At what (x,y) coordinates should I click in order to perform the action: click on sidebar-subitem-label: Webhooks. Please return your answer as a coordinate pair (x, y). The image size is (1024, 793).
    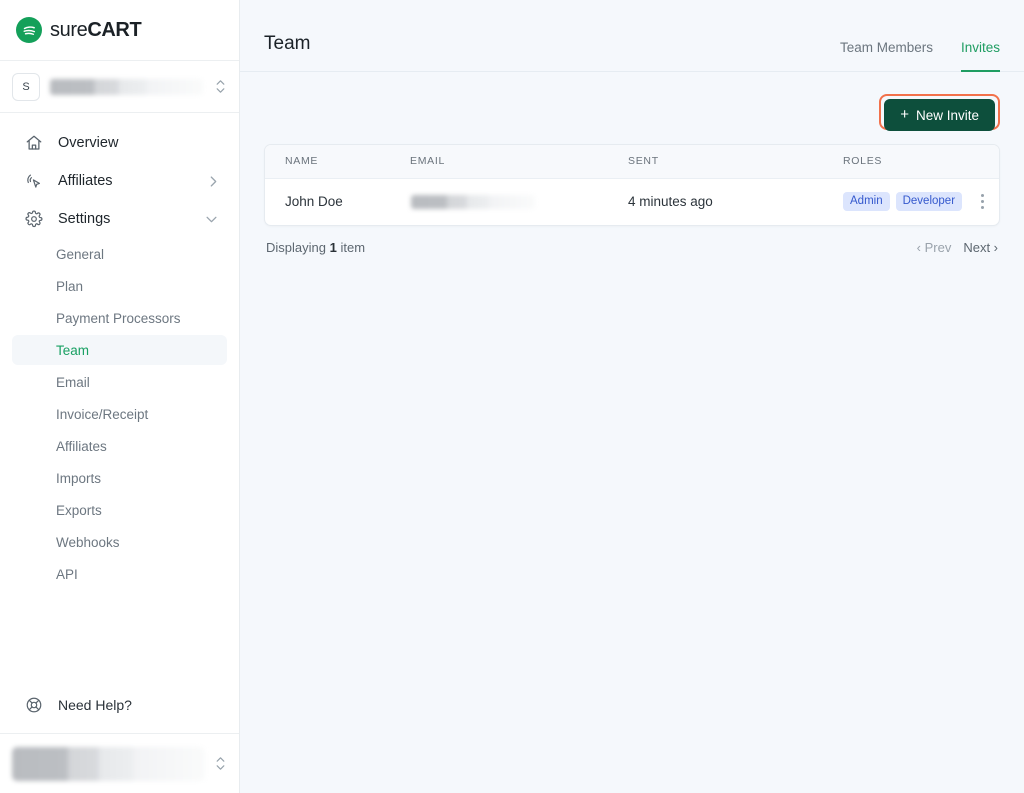
    Looking at the image, I should click on (88, 542).